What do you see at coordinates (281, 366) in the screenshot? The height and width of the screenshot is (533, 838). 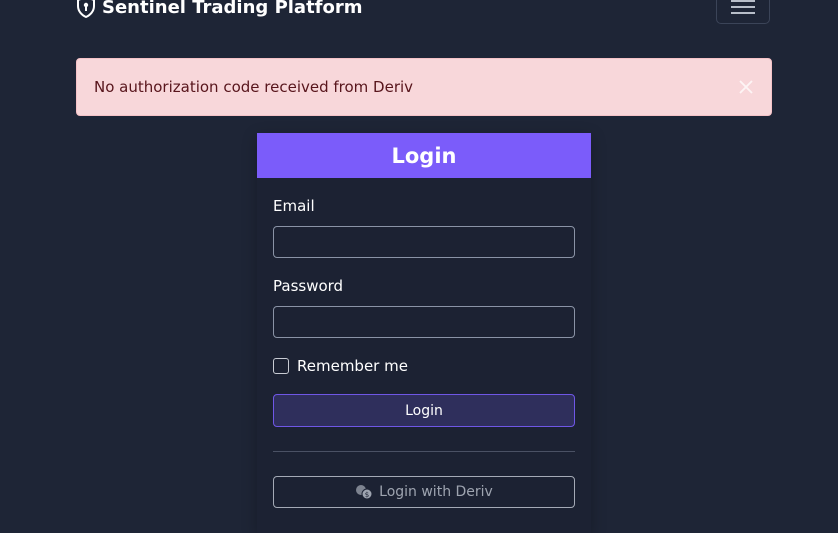 I see `remember-me-checkbox` at bounding box center [281, 366].